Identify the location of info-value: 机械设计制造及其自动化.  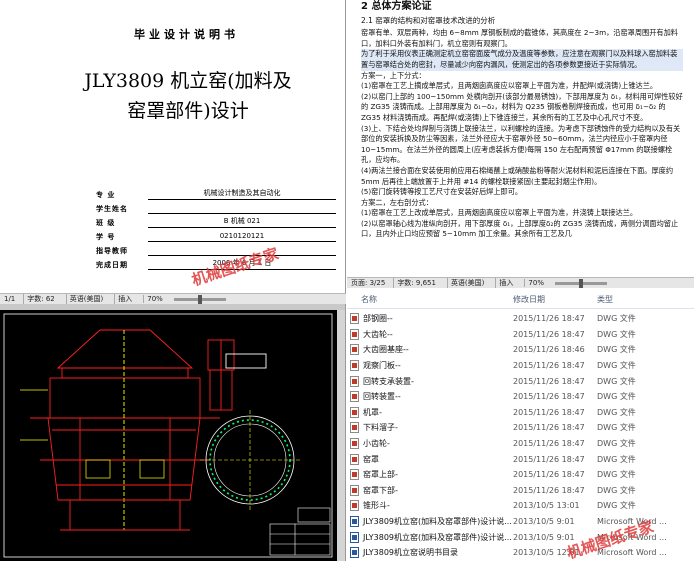
(242, 194).